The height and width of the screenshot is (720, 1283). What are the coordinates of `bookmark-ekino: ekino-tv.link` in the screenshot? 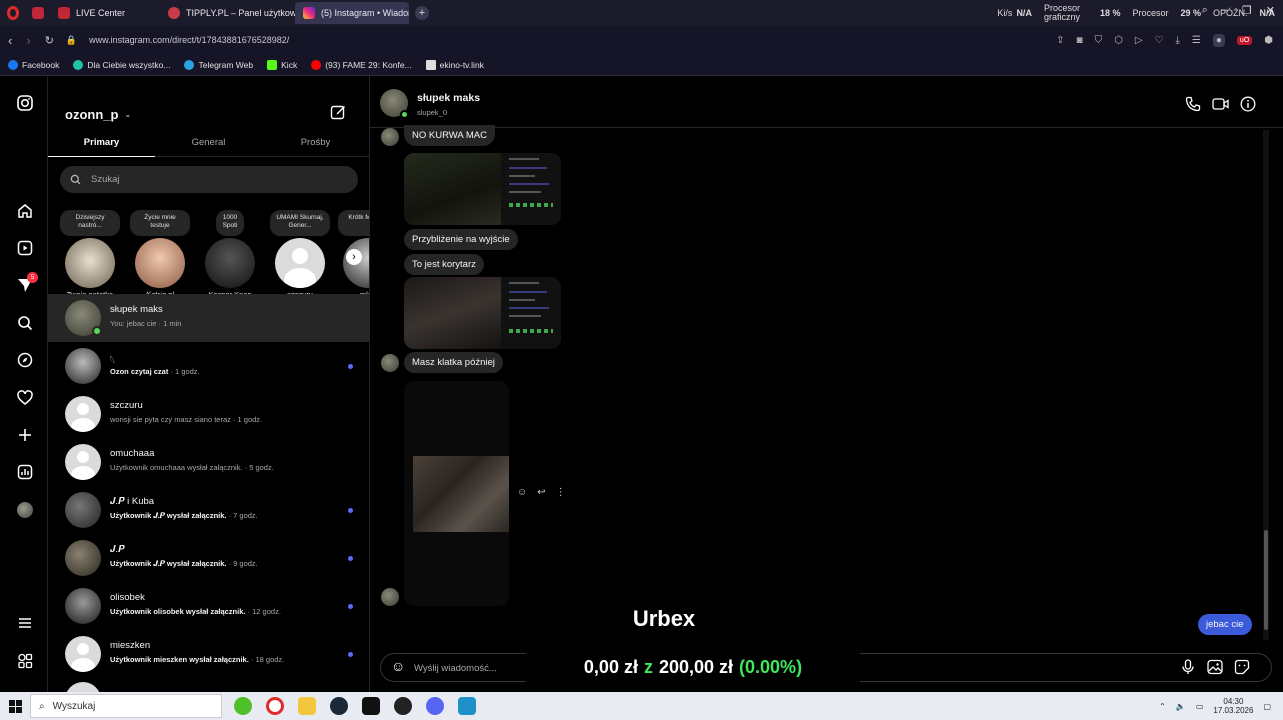 It's located at (454, 64).